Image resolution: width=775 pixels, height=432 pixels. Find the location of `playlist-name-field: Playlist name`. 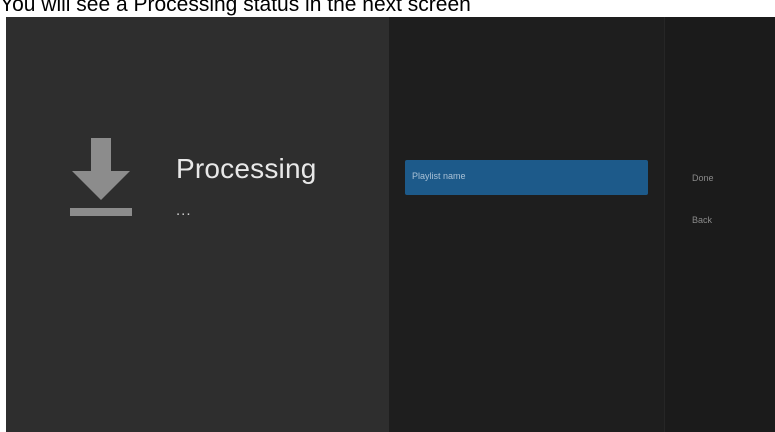

playlist-name-field: Playlist name is located at coordinates (526, 177).